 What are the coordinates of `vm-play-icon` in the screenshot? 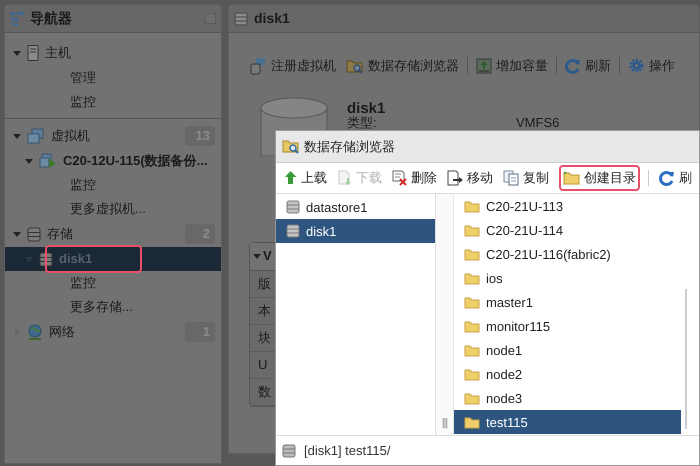 It's located at (48, 161).